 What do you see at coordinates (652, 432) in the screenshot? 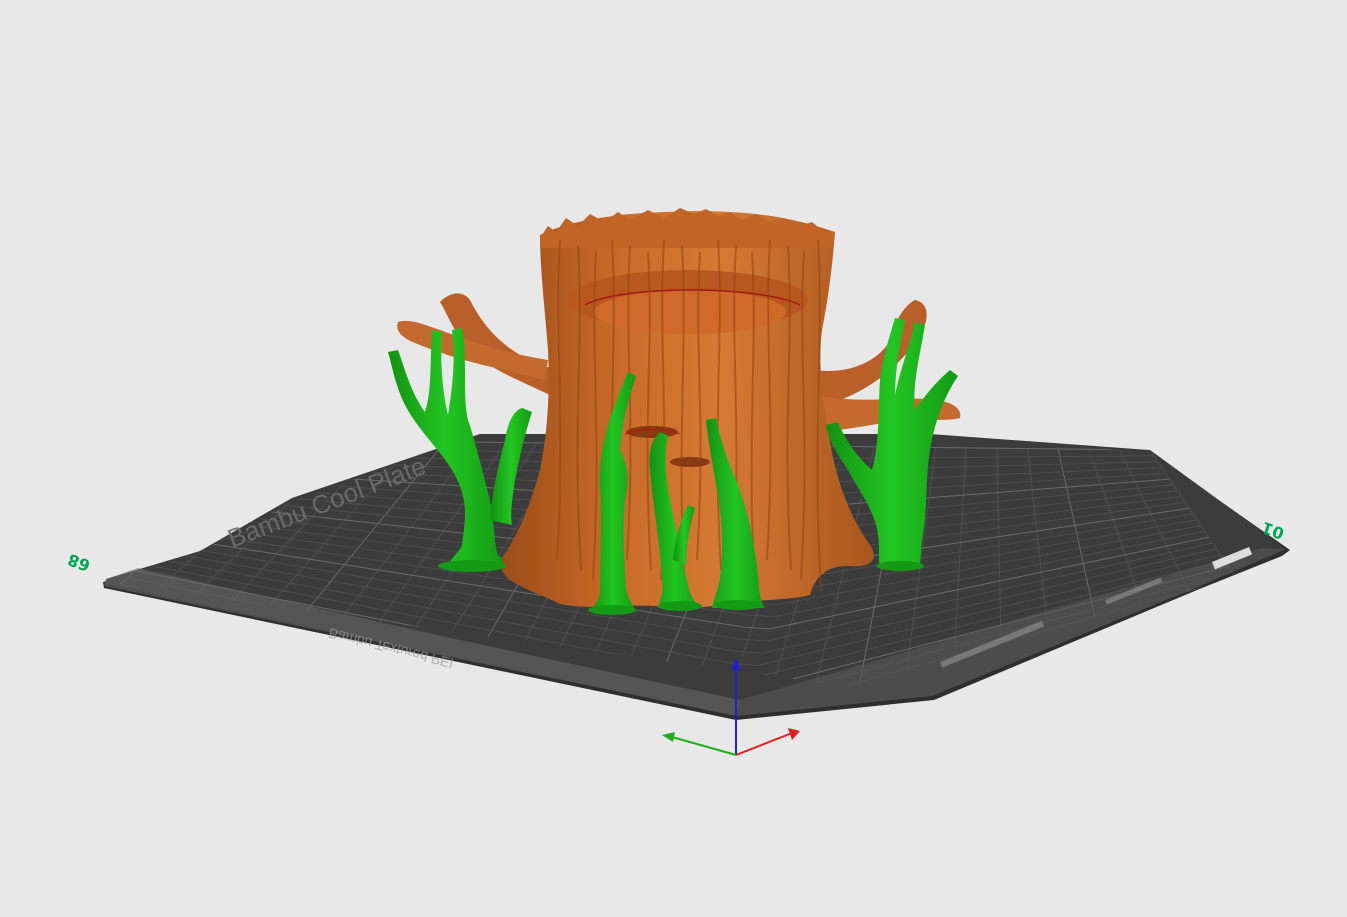
I see `left-knot` at bounding box center [652, 432].